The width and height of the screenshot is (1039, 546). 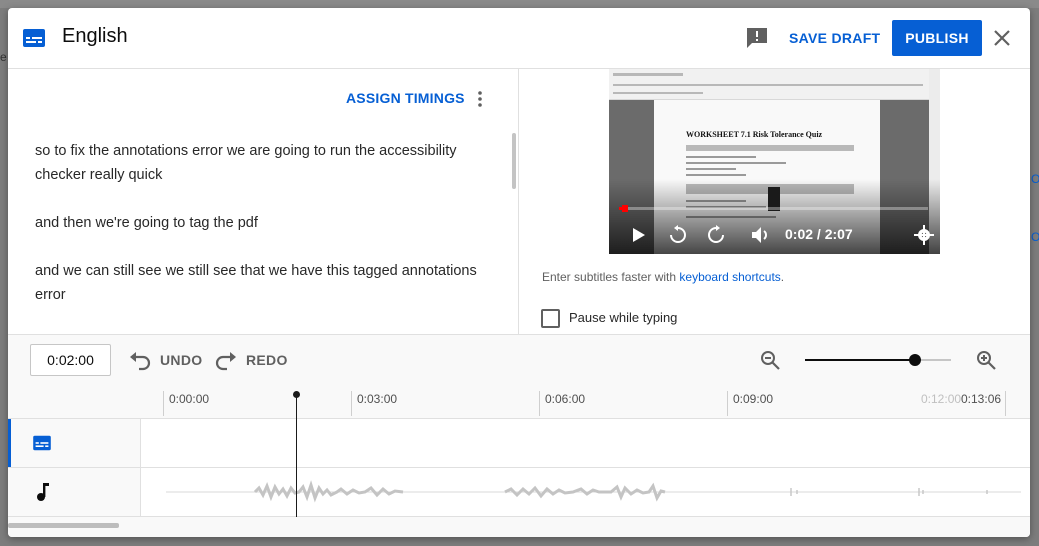 I want to click on ruler-end-label: 0:13:06, so click(x=981, y=399).